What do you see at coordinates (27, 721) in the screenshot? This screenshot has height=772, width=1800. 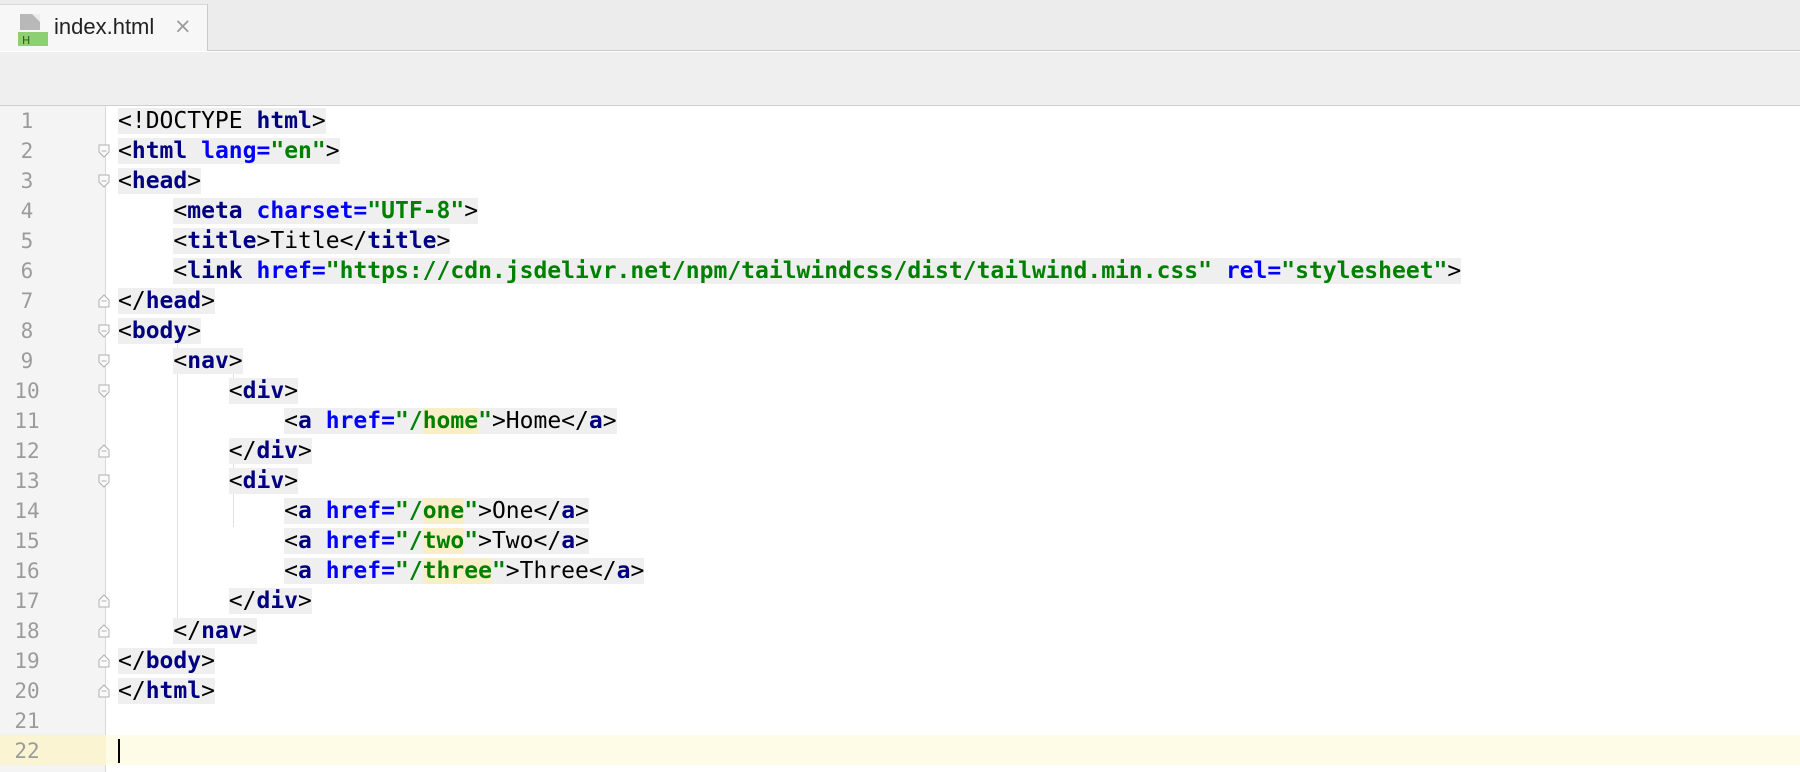 I see `line-number: 21` at bounding box center [27, 721].